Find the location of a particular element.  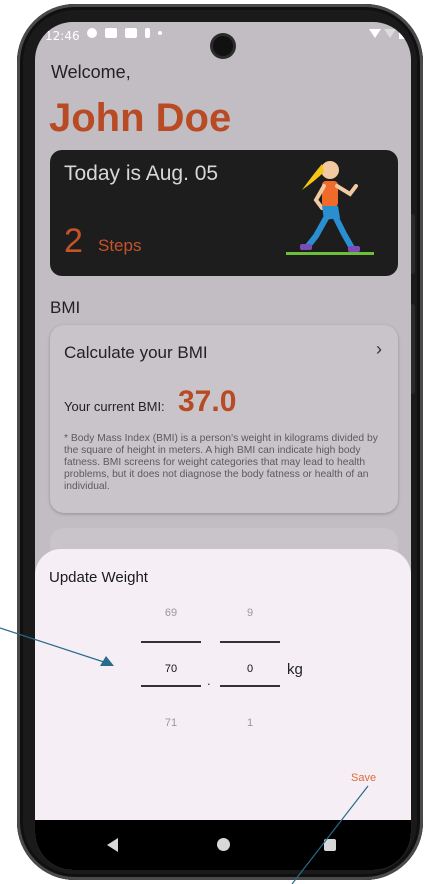

alert-notification-icon is located at coordinates (147, 33).